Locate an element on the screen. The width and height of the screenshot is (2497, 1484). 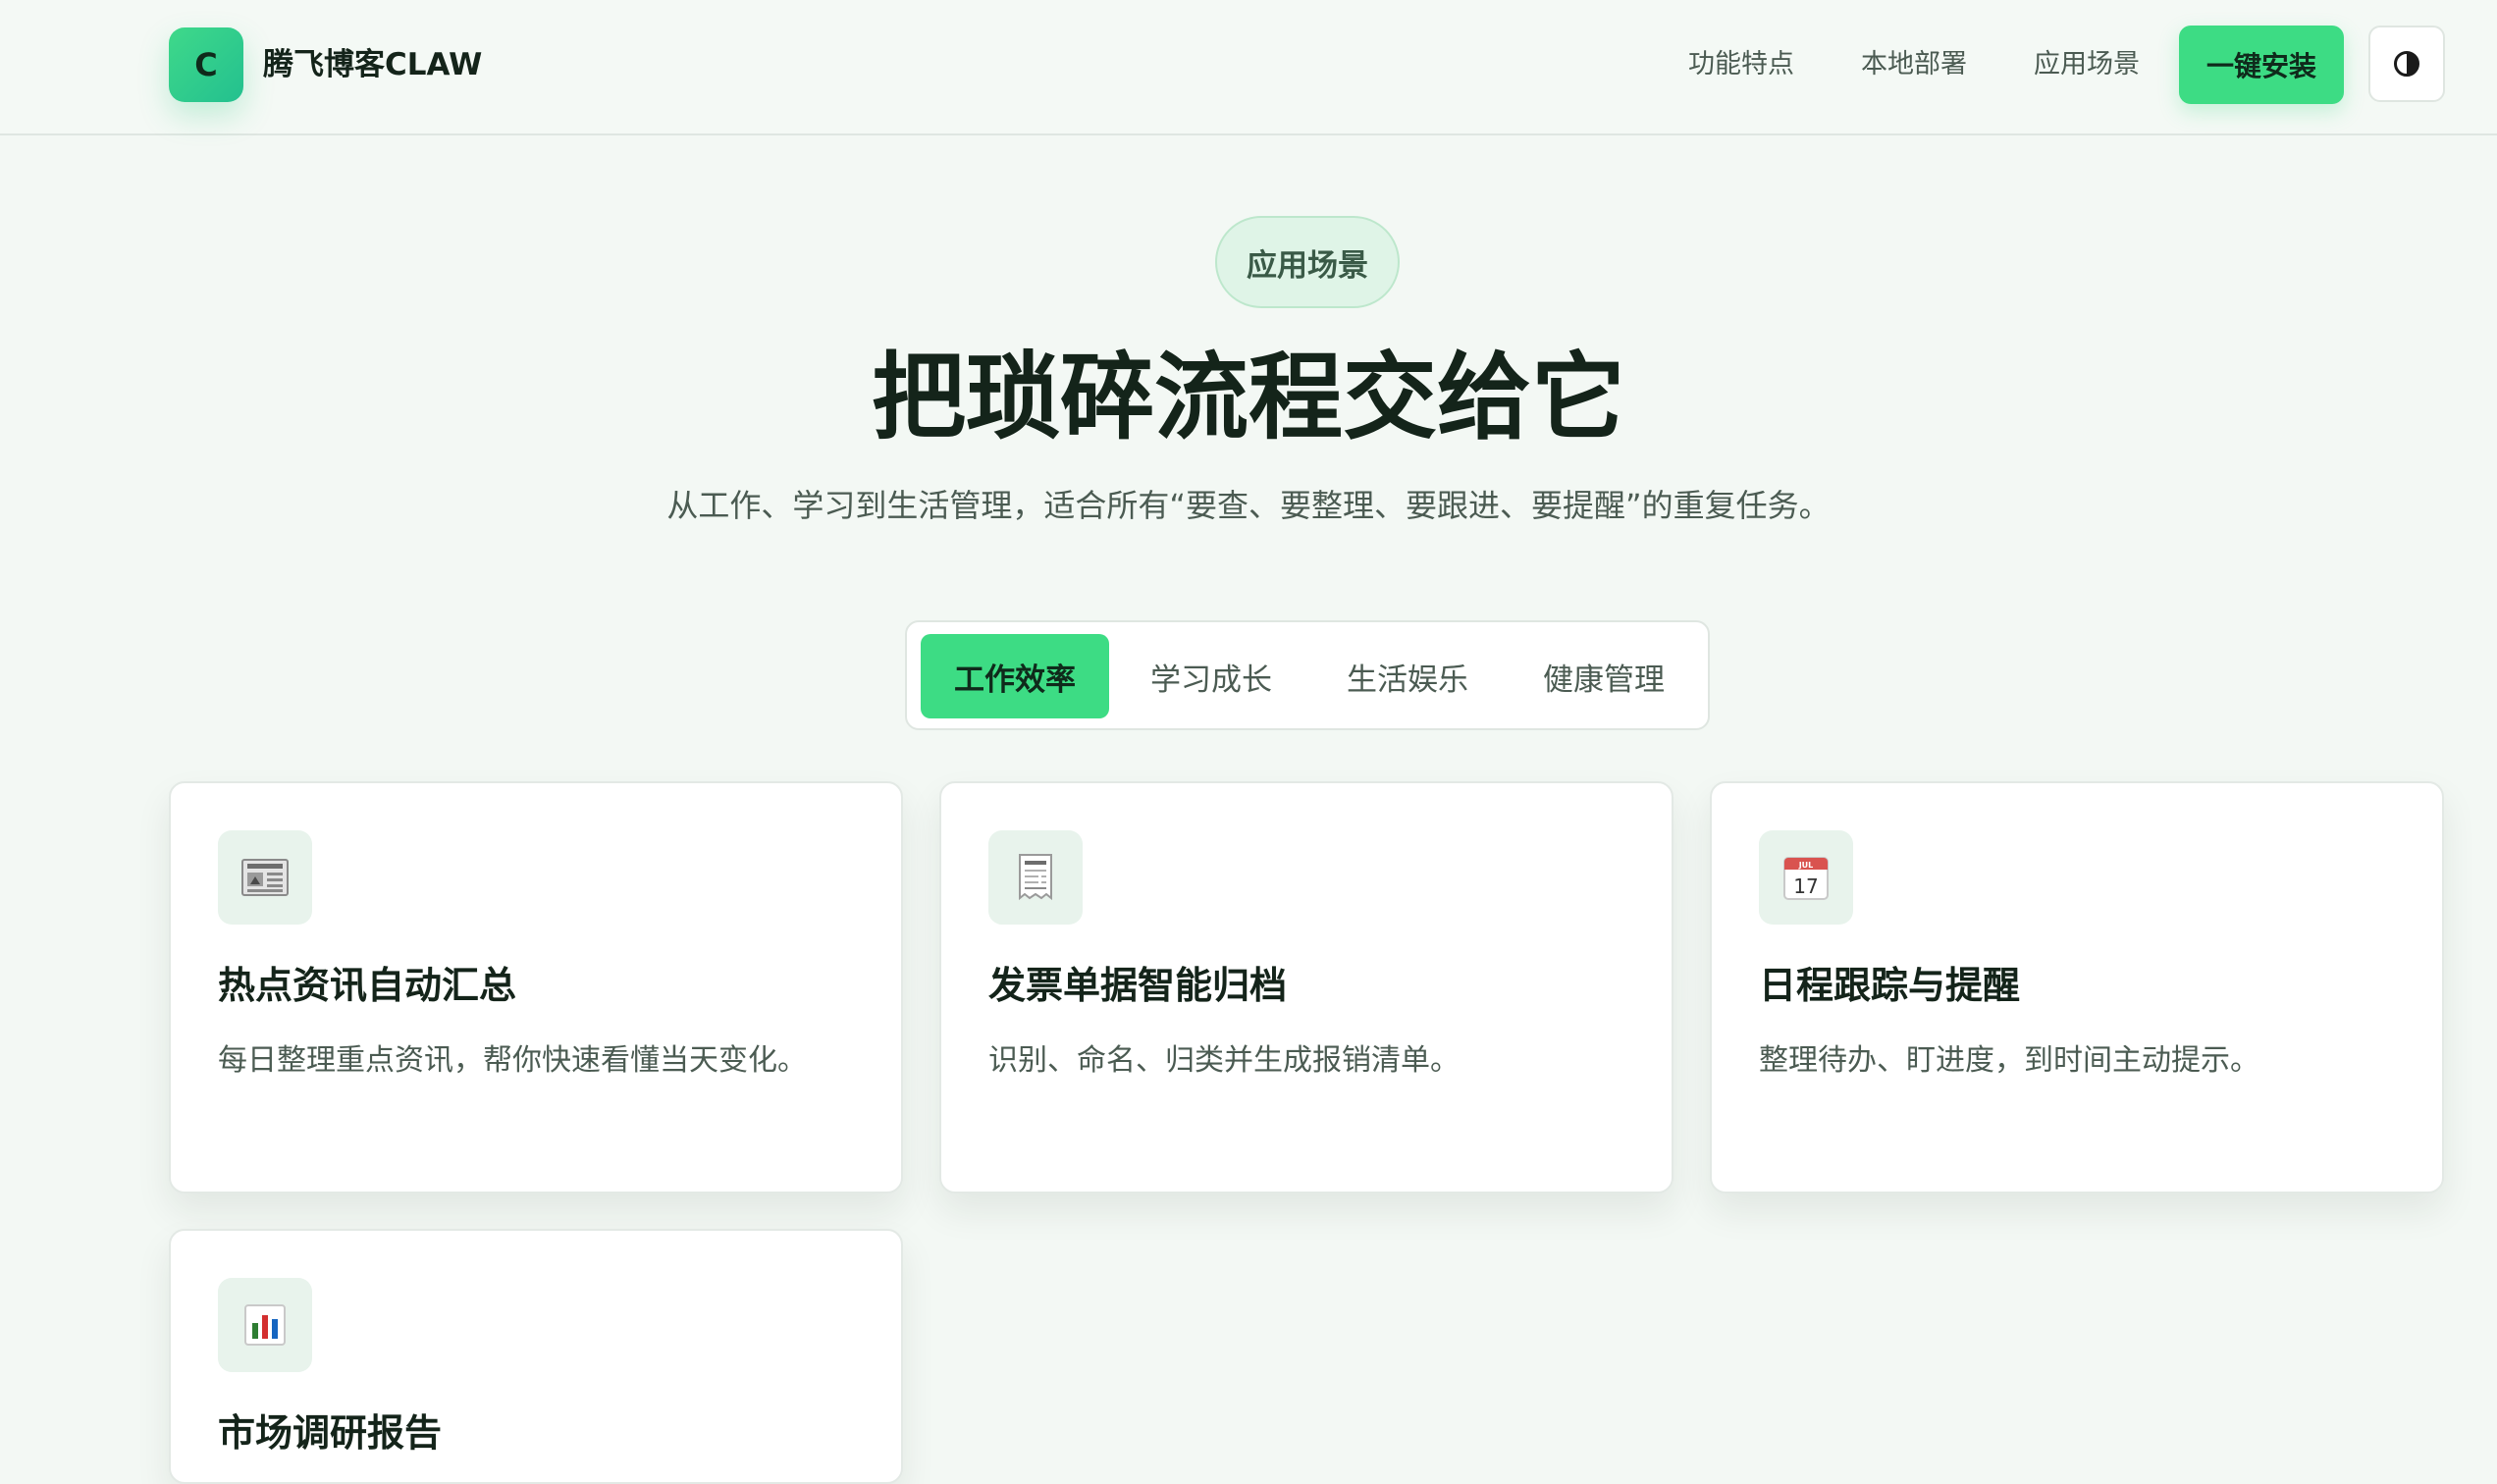
logo-letter: C is located at coordinates (206, 64).